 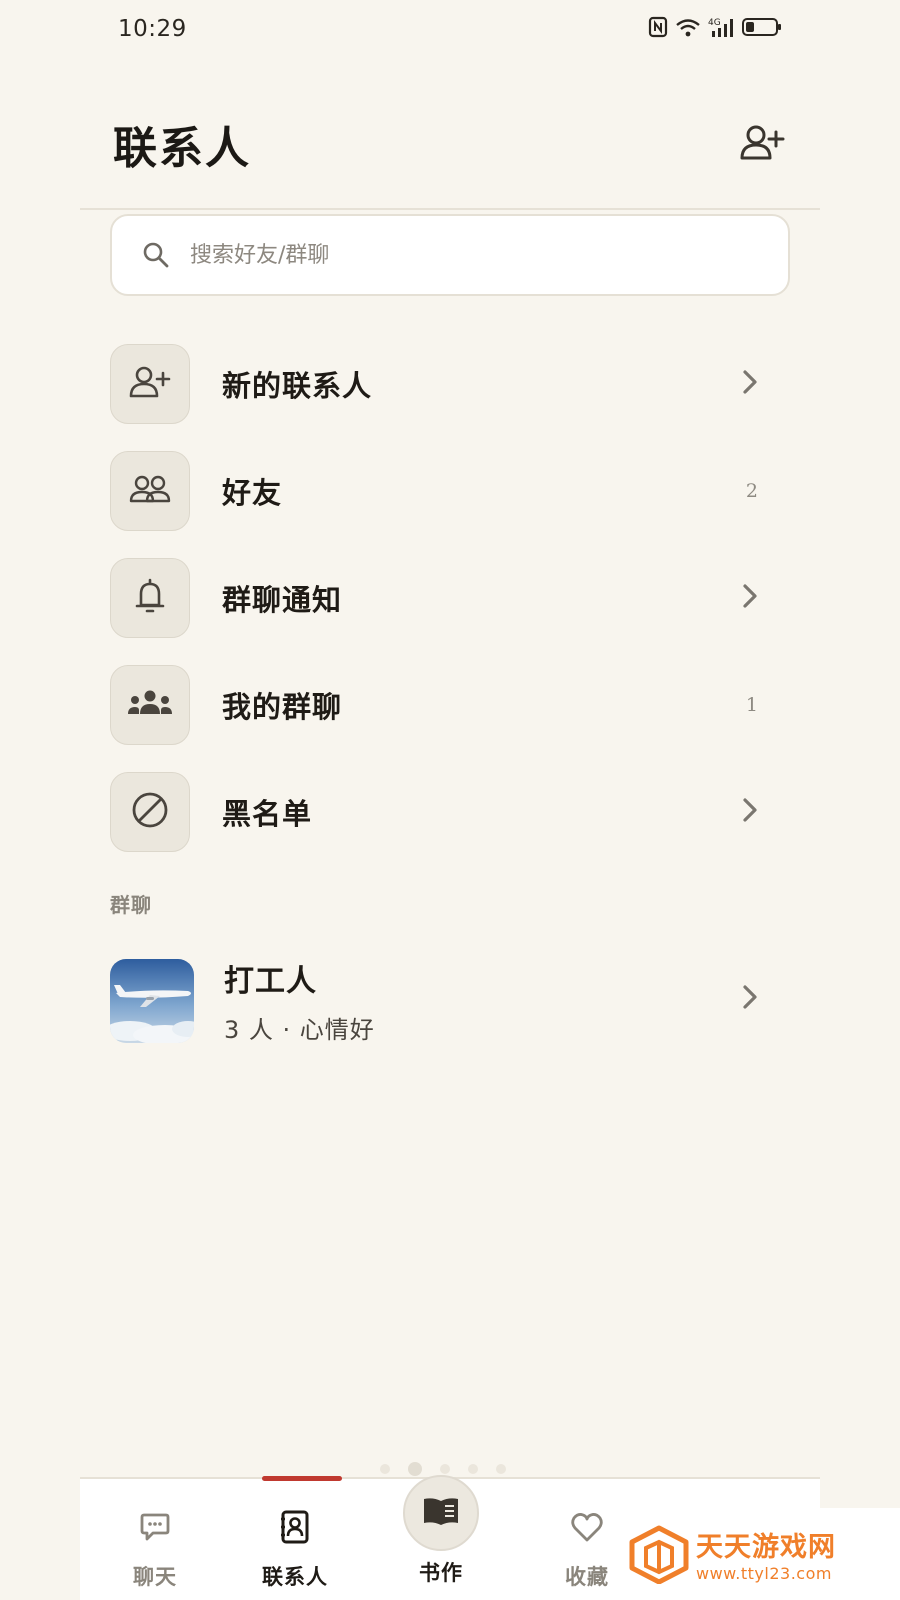 What do you see at coordinates (764, 1573) in the screenshot?
I see `watermark-url: www.ttyl23.com` at bounding box center [764, 1573].